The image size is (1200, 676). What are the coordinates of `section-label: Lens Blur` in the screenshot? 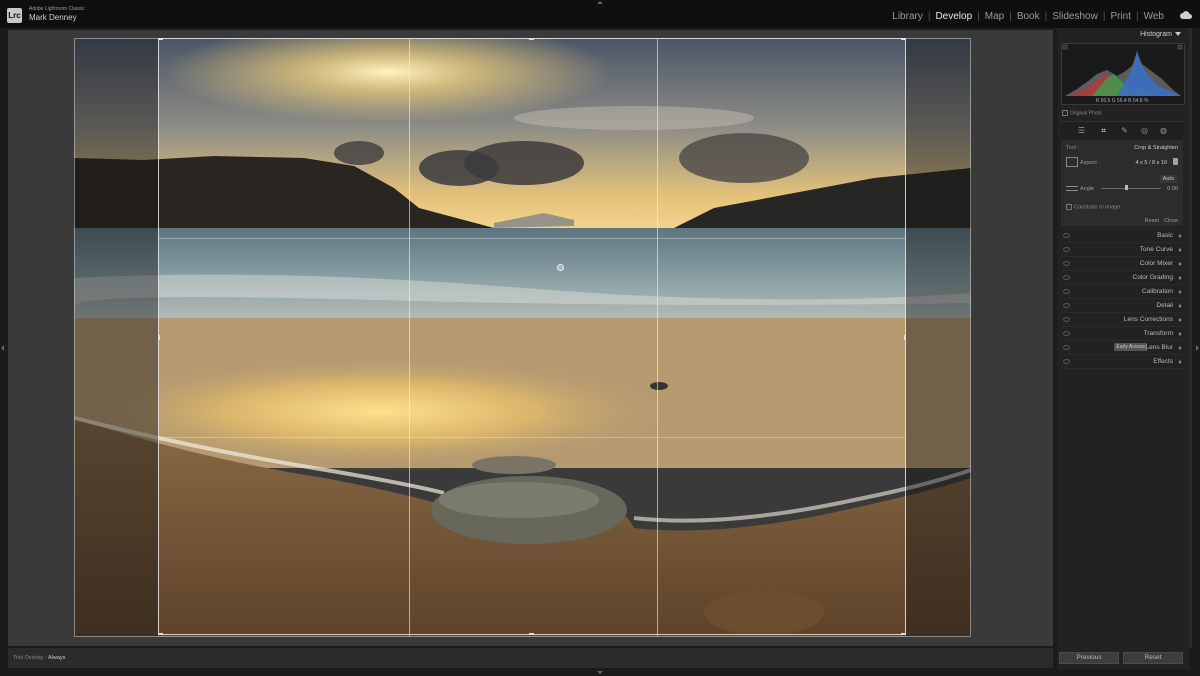 It's located at (1159, 347).